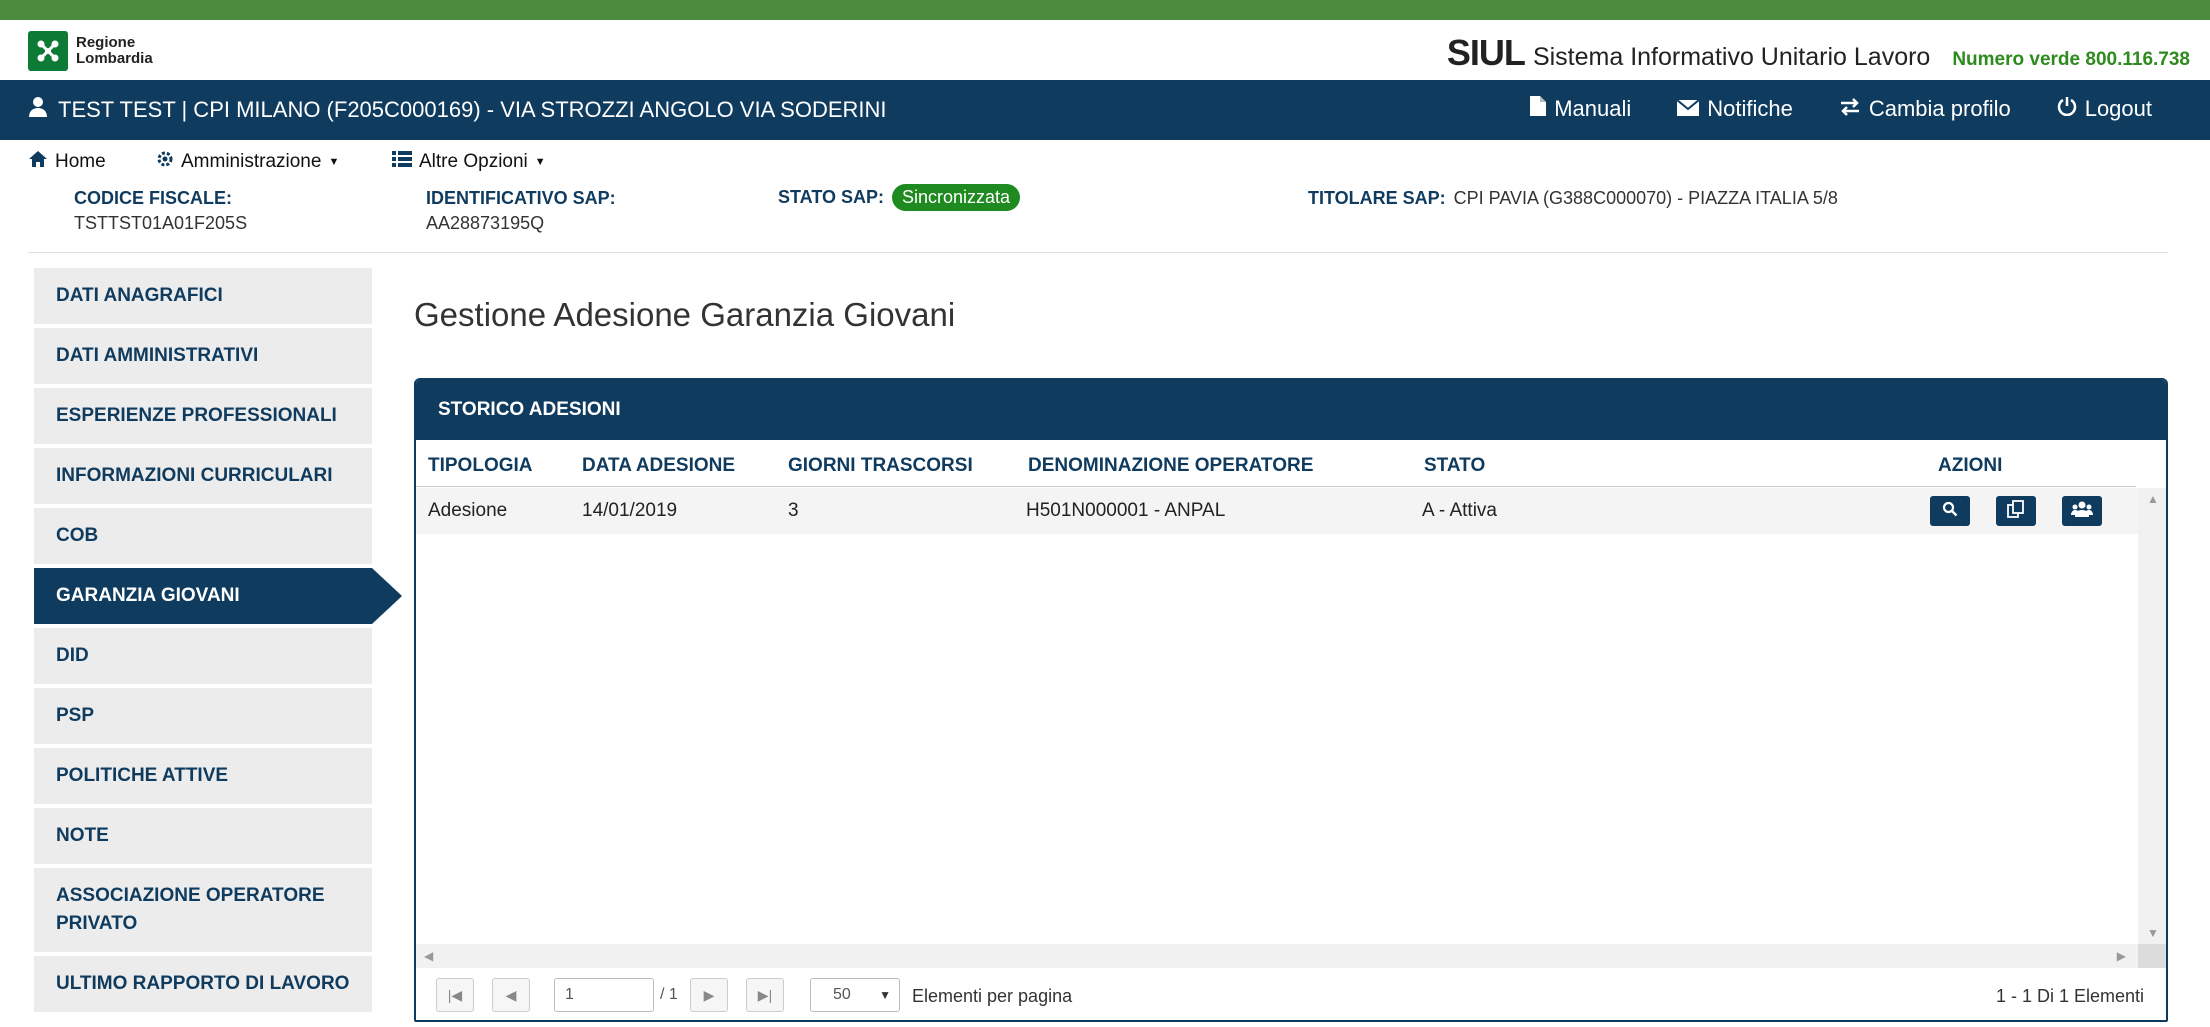  What do you see at coordinates (2121, 956) in the screenshot?
I see `scroll-right-icon: ▶` at bounding box center [2121, 956].